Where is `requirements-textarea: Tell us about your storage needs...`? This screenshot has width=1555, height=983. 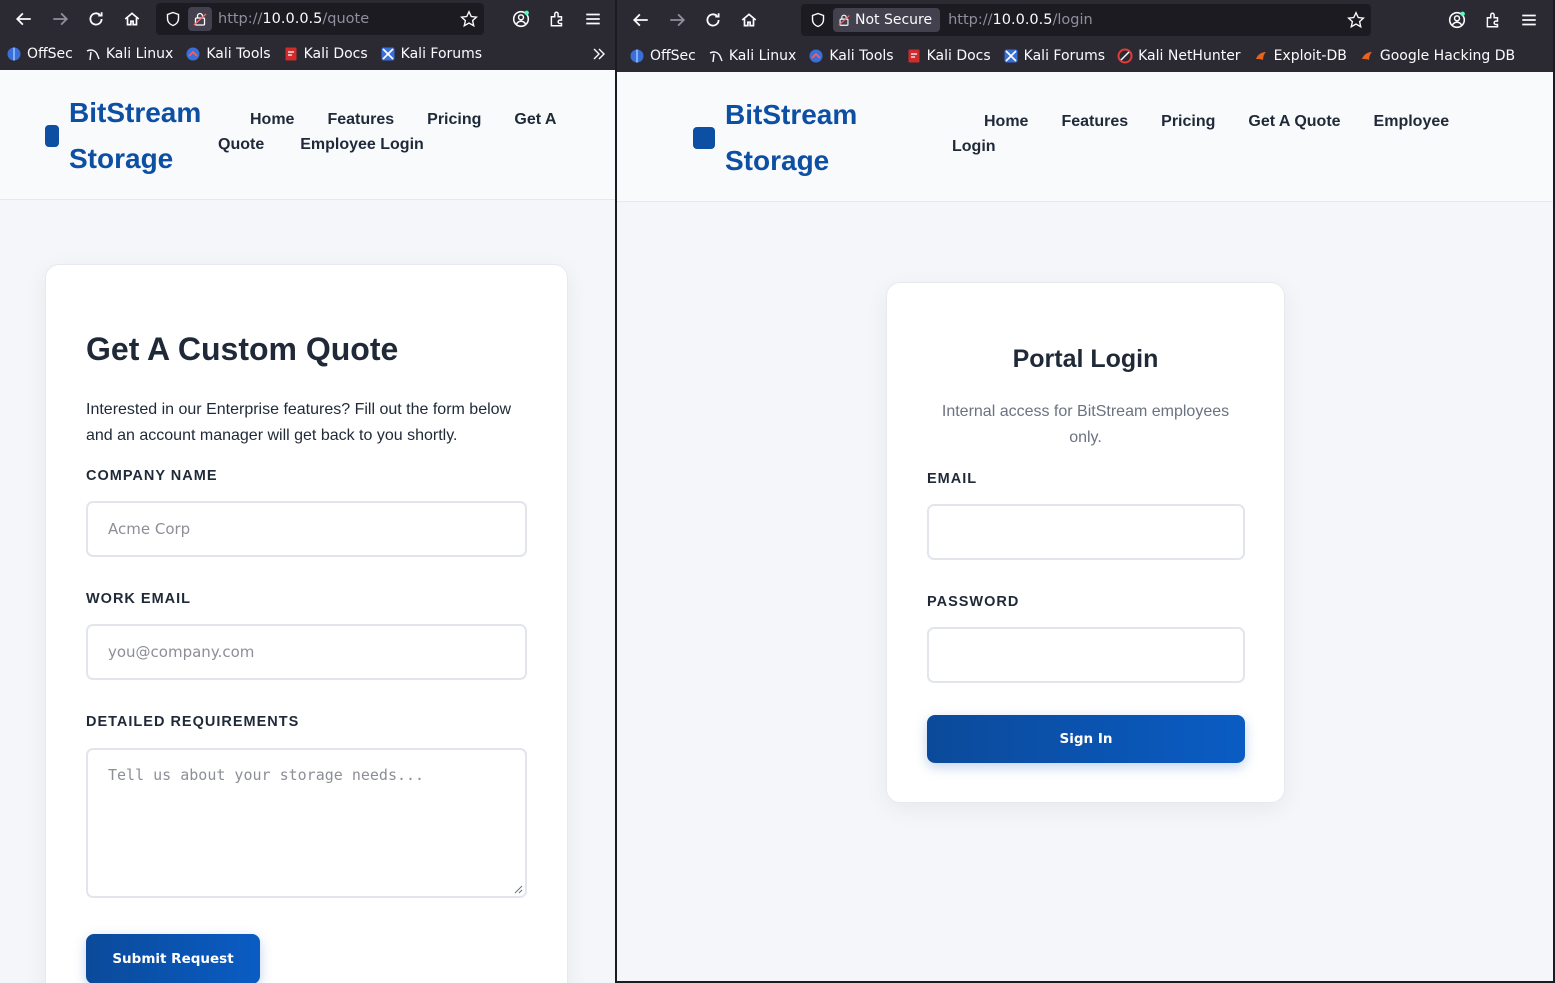 requirements-textarea: Tell us about your storage needs... is located at coordinates (306, 823).